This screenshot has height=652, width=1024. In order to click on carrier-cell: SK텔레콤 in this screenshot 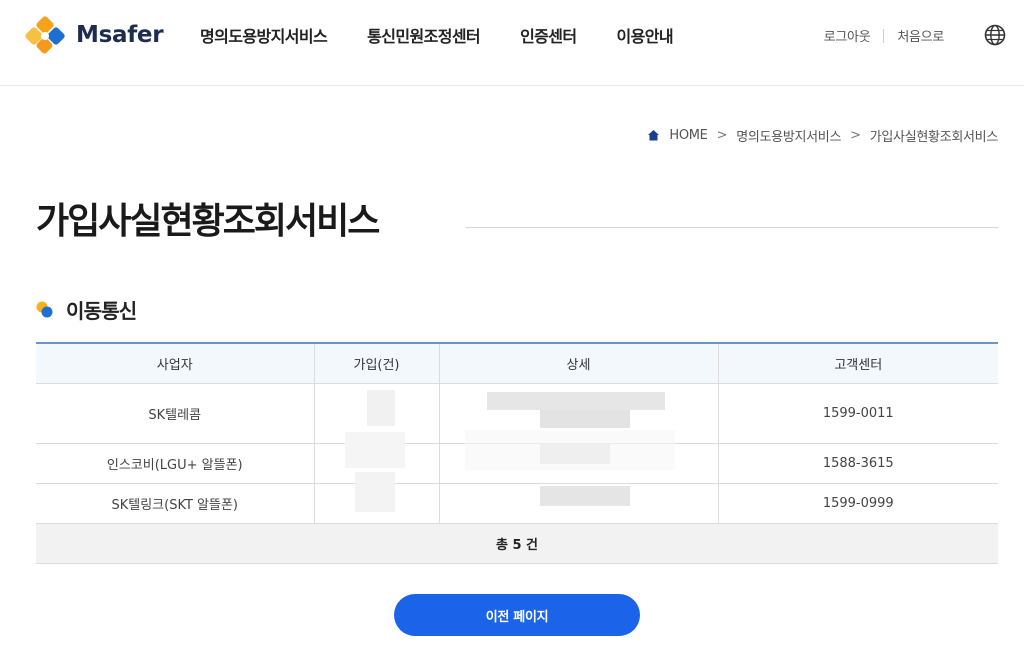, I will do `click(175, 413)`.